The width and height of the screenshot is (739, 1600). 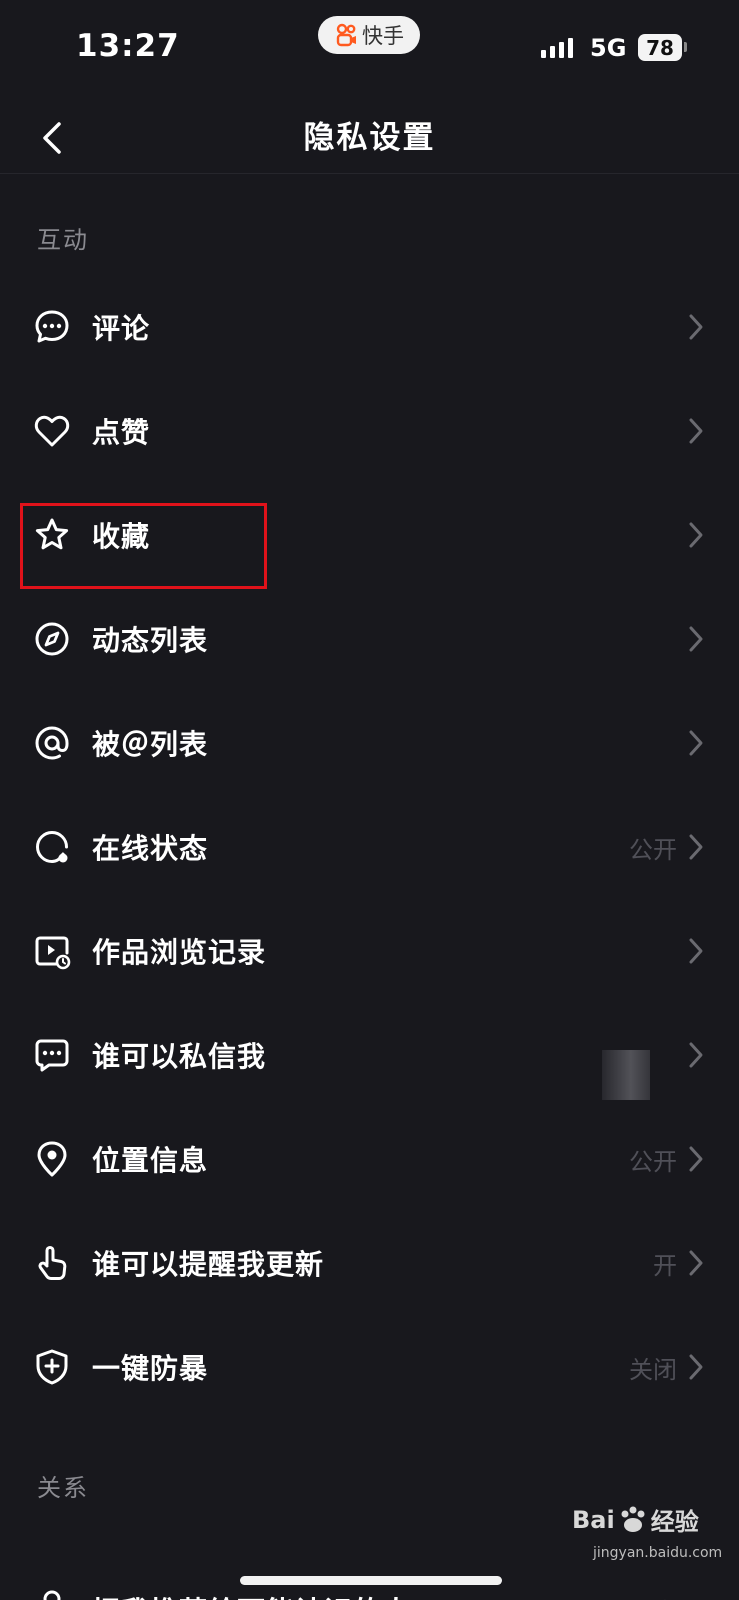 I want to click on watermark-url: jingyan.baidu.com, so click(x=658, y=1553).